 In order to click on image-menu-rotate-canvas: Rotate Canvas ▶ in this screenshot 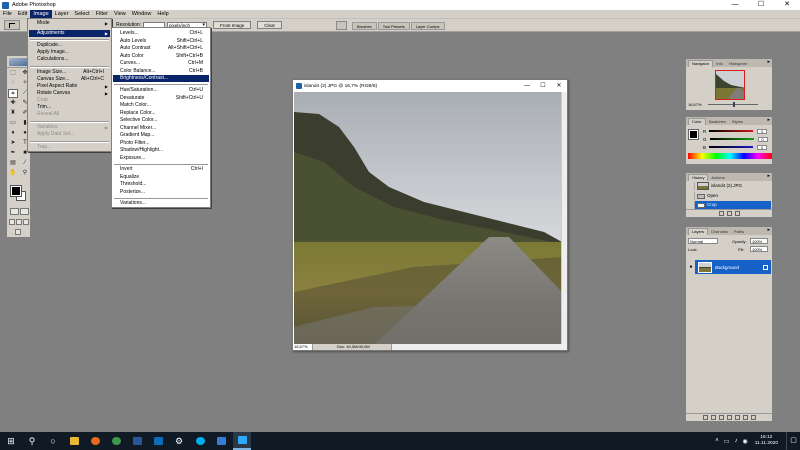, I will do `click(69, 93)`.